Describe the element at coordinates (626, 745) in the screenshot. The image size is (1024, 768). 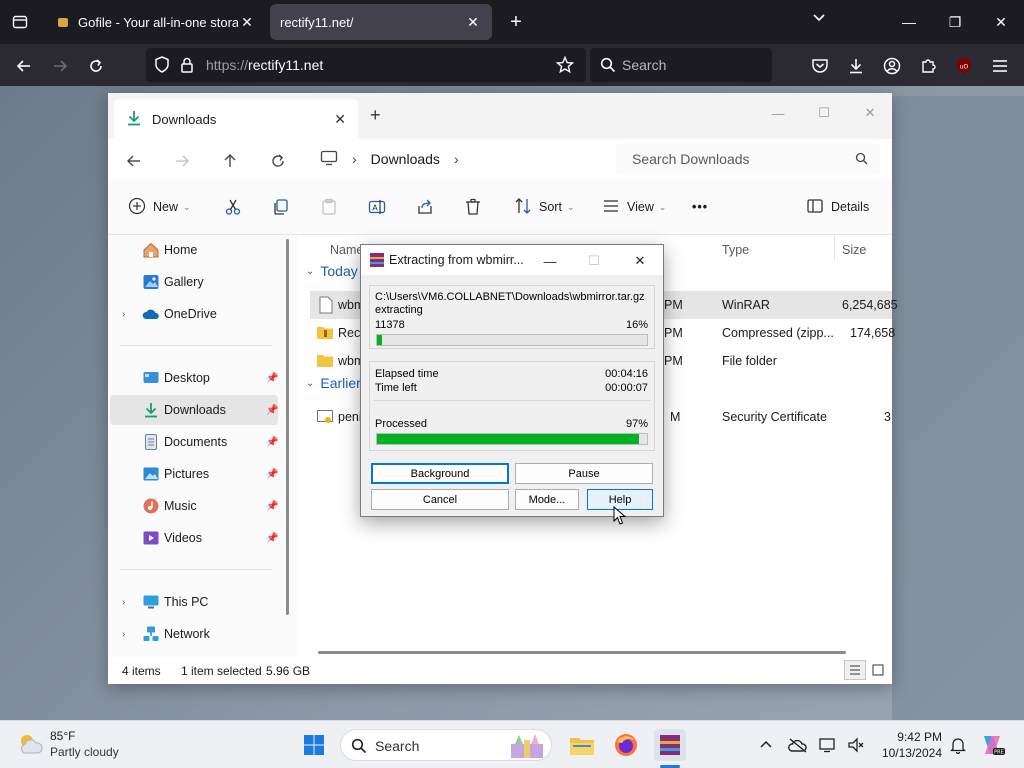
I see `firefox-taskbar-icon` at that location.